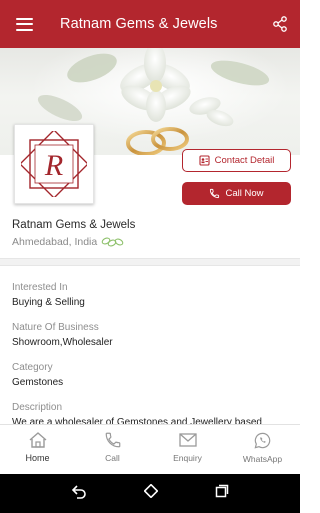 The width and height of the screenshot is (320, 513). What do you see at coordinates (150, 262) in the screenshot?
I see `section-divider` at bounding box center [150, 262].